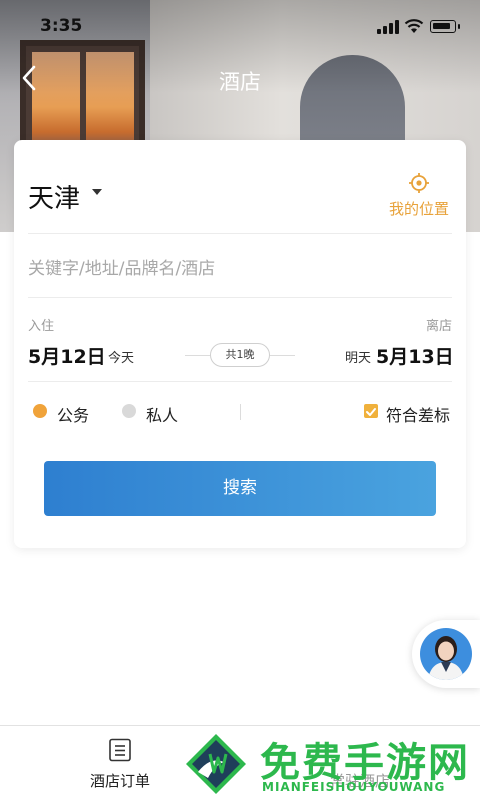 This screenshot has width=480, height=800. Describe the element at coordinates (129, 411) in the screenshot. I see `trip-type-private-radio` at that location.